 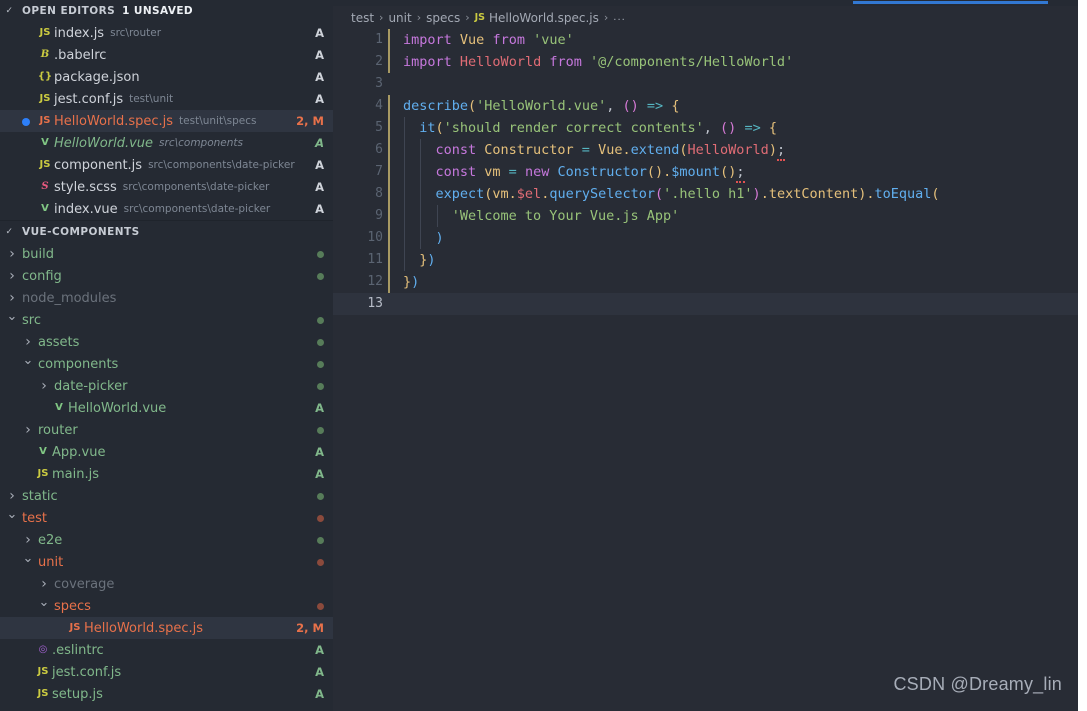 What do you see at coordinates (166, 187) in the screenshot?
I see `open-editor-item: Sstyle.scss src\components\date-picker A` at bounding box center [166, 187].